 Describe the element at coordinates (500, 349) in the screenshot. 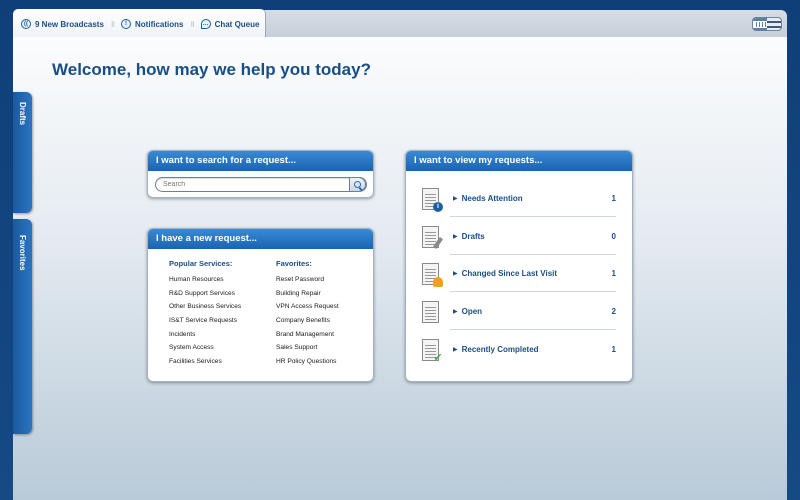

I see `request-label: Recently Completed` at that location.